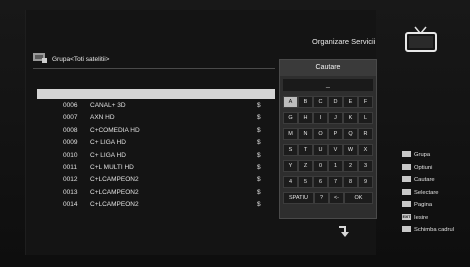 The width and height of the screenshot is (470, 267). I want to click on key-h: H, so click(305, 118).